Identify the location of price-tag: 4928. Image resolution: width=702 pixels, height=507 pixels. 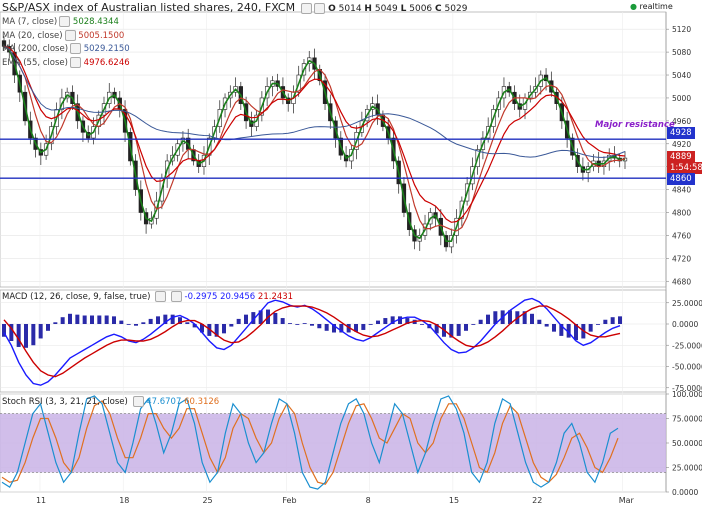
(681, 133).